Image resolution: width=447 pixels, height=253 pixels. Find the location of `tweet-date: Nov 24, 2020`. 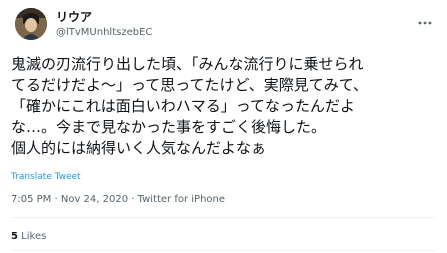

tweet-date: Nov 24, 2020 is located at coordinates (94, 199).